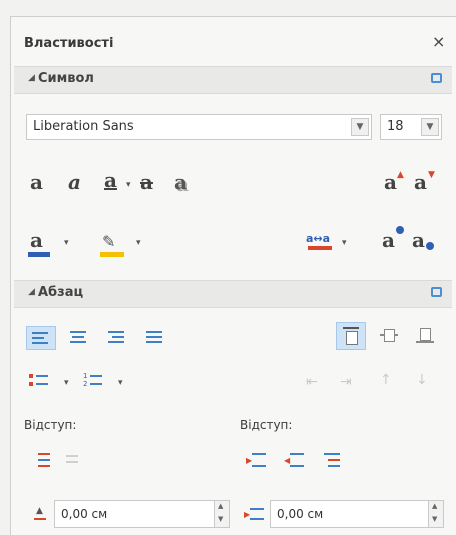 The height and width of the screenshot is (535, 456). I want to click on align-bottom-button, so click(425, 335).